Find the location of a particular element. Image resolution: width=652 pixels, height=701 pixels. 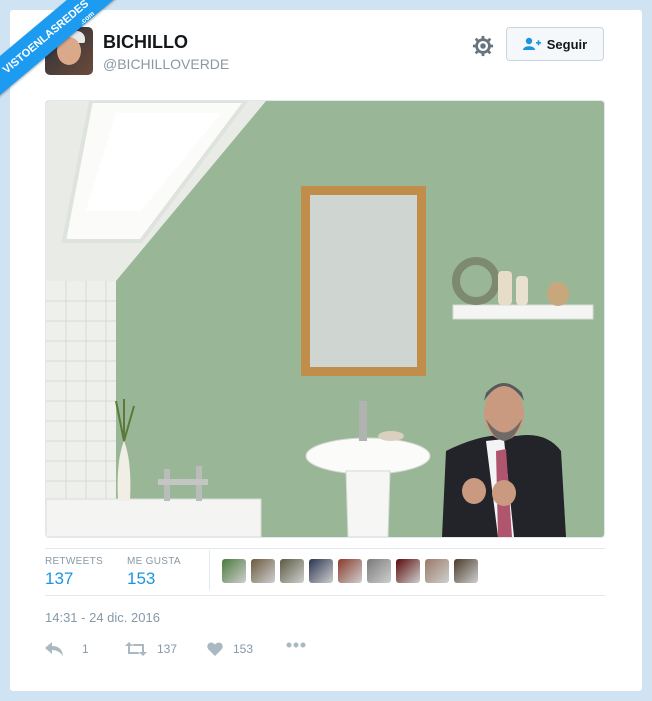

retweet-icon is located at coordinates (136, 649).